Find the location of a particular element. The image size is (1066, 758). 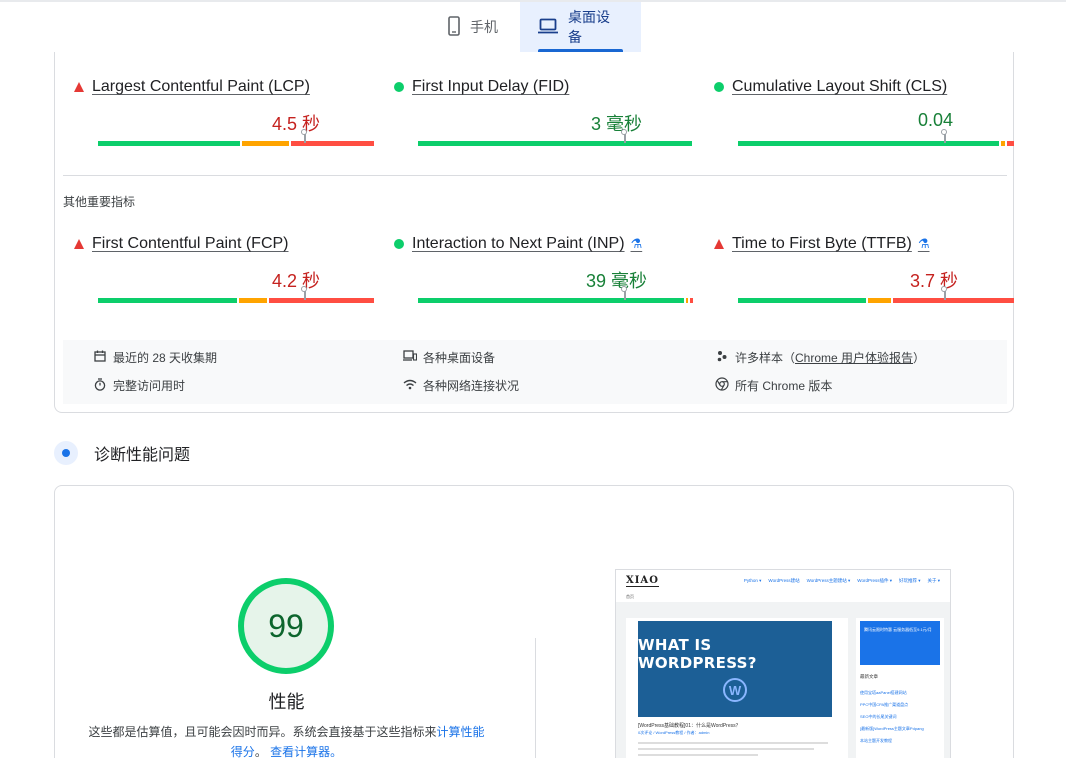

metric-ttfb-name: Time to First Byte (TTFB) is located at coordinates (822, 243).